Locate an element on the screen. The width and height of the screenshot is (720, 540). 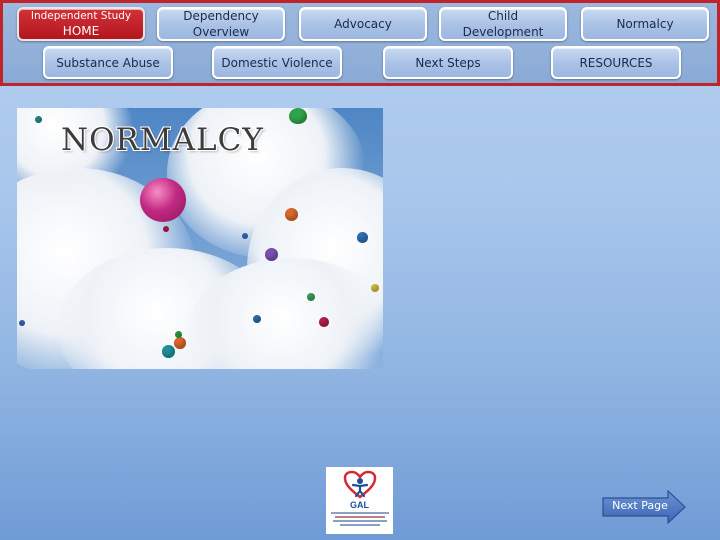
domestic-violence-label: Domestic Violence is located at coordinates (277, 62).